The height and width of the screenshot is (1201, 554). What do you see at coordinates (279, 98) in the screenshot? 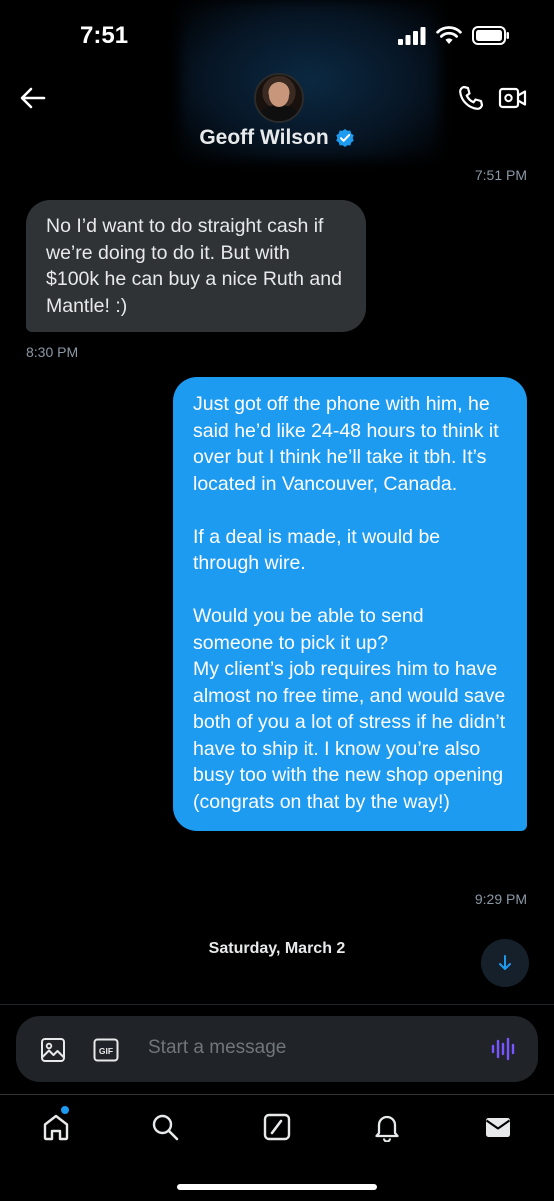
I see `avatar` at bounding box center [279, 98].